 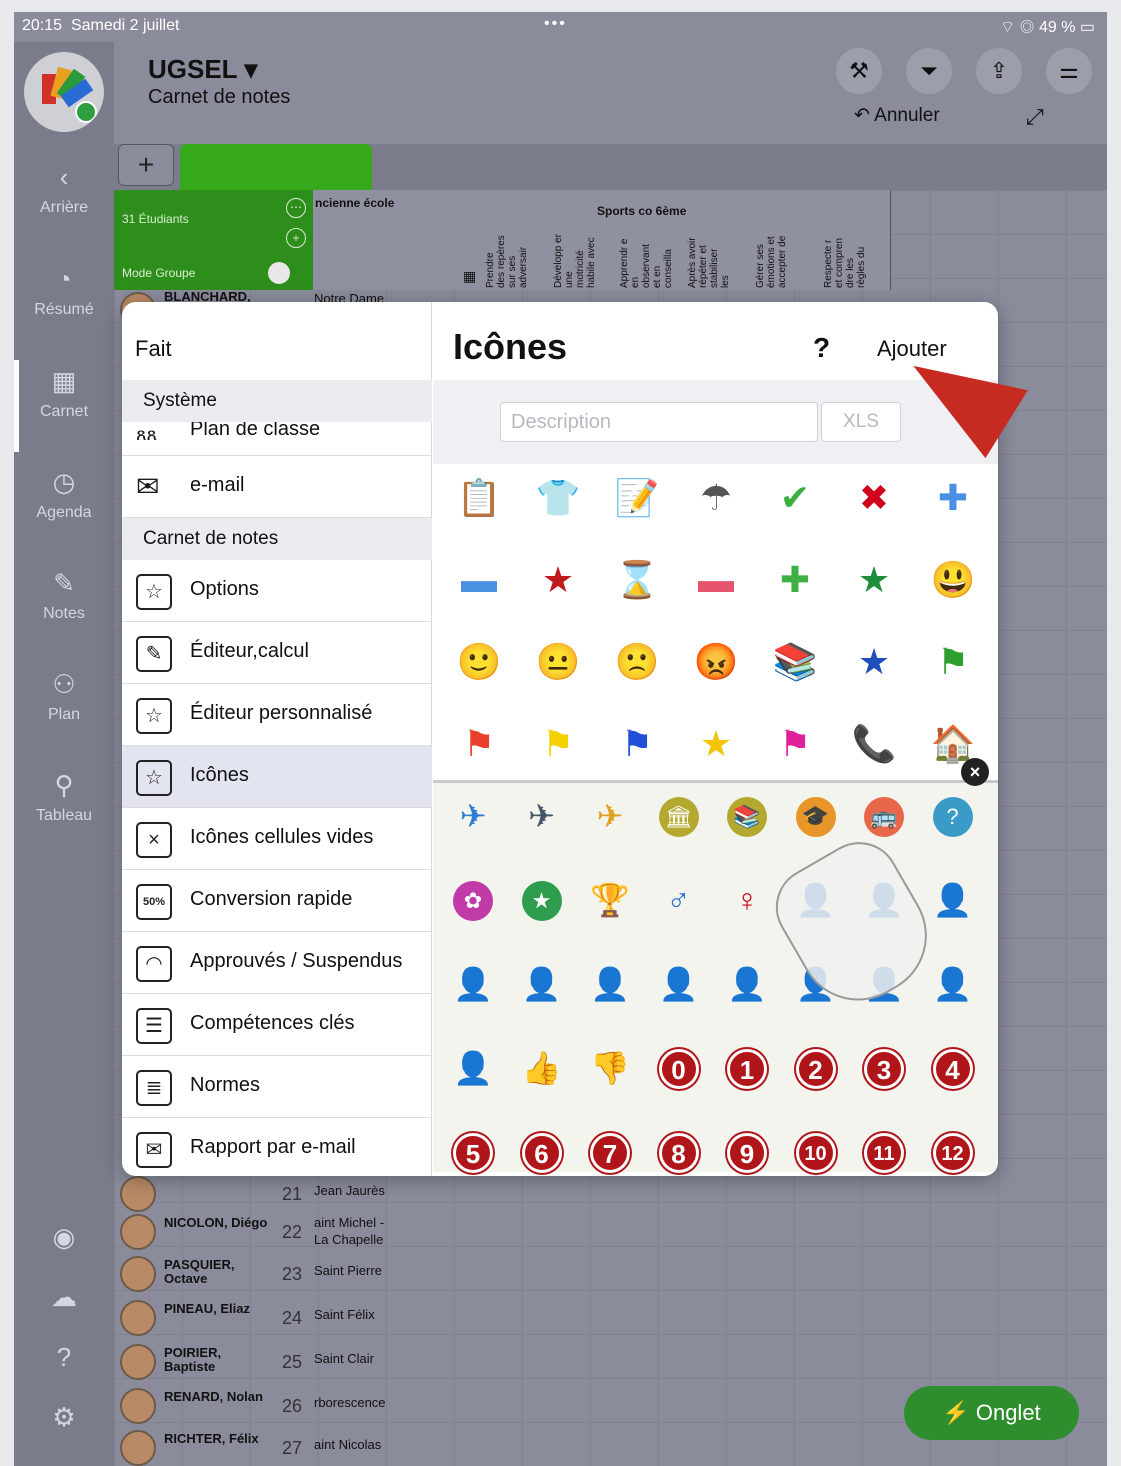 I want to click on sidebar-item-back: ‹ Arrière, so click(x=64, y=189).